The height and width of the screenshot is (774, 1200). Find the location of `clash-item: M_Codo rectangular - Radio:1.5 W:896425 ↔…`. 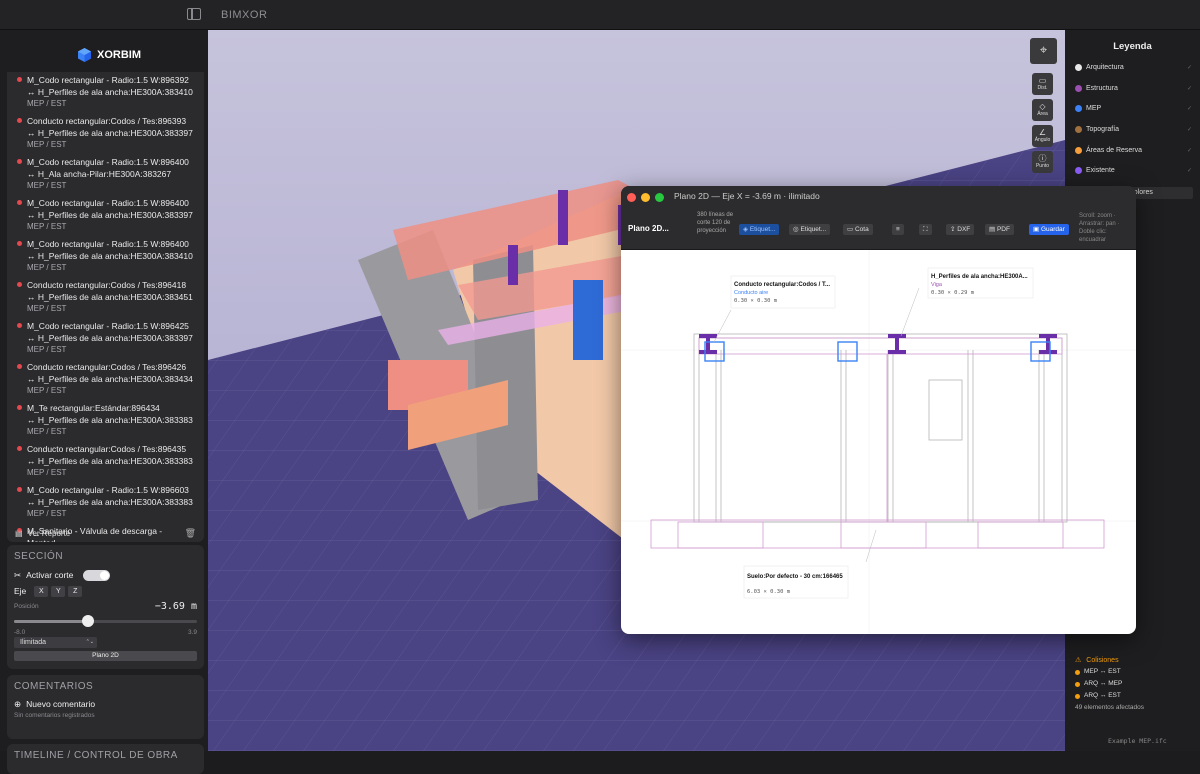

clash-item: M_Codo rectangular - Radio:1.5 W:896425 ↔… is located at coordinates (105, 338).